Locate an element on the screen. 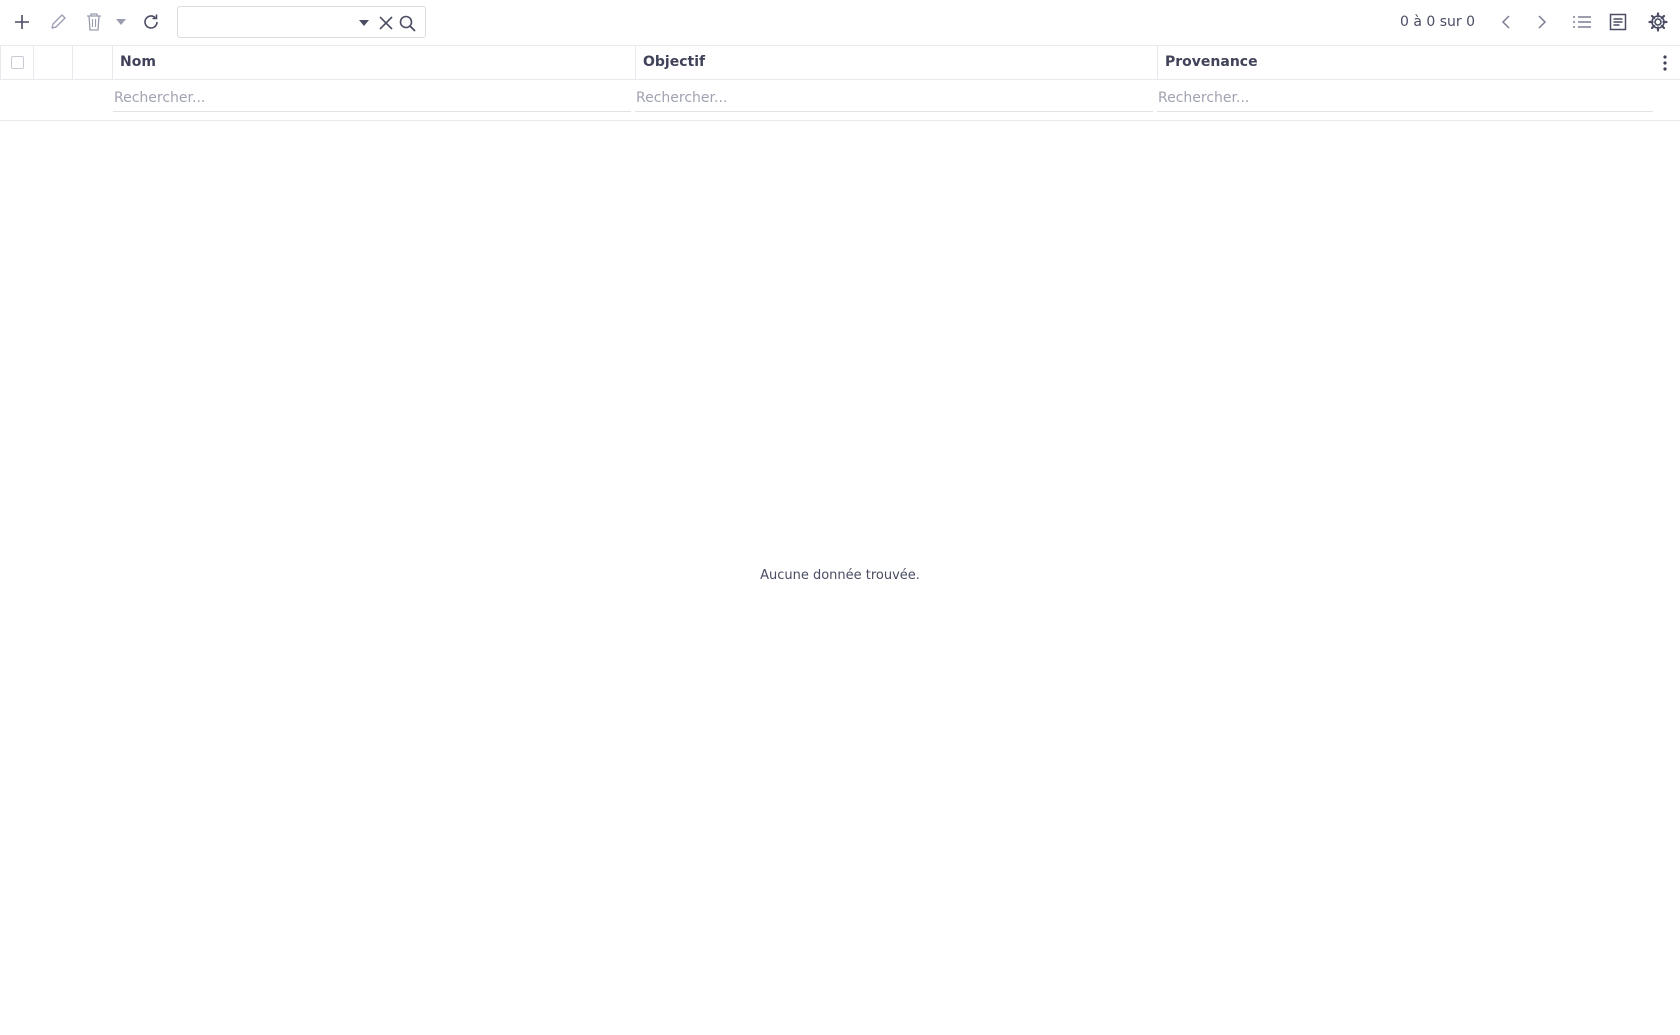  settings-button is located at coordinates (1658, 22).